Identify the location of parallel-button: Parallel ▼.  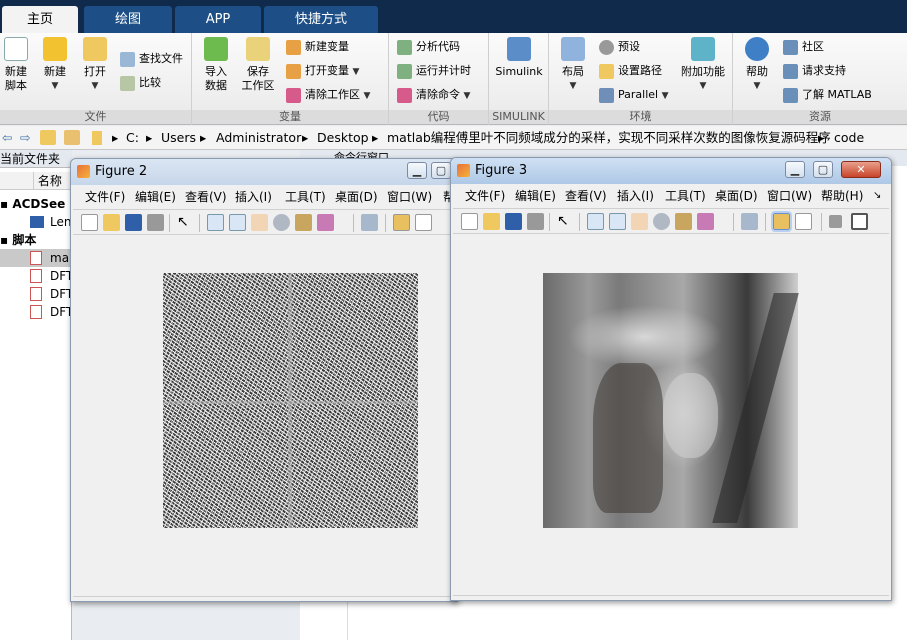
(634, 95).